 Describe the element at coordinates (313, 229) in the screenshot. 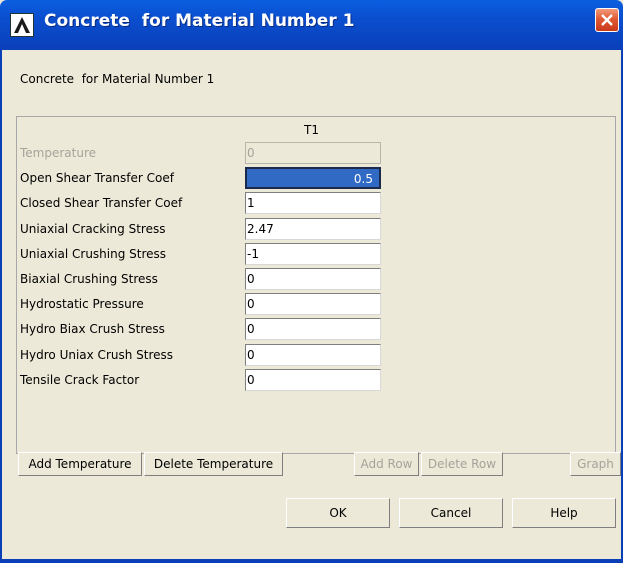

I see `value-cell: 2.47` at that location.